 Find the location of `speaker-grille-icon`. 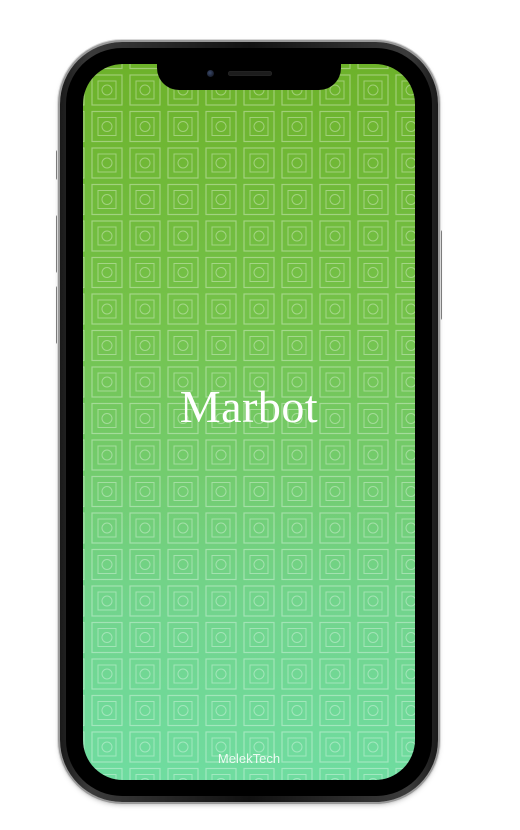

speaker-grille-icon is located at coordinates (250, 73).